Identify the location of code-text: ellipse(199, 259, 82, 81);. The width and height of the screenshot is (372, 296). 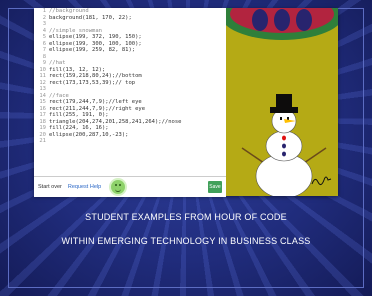
(92, 50).